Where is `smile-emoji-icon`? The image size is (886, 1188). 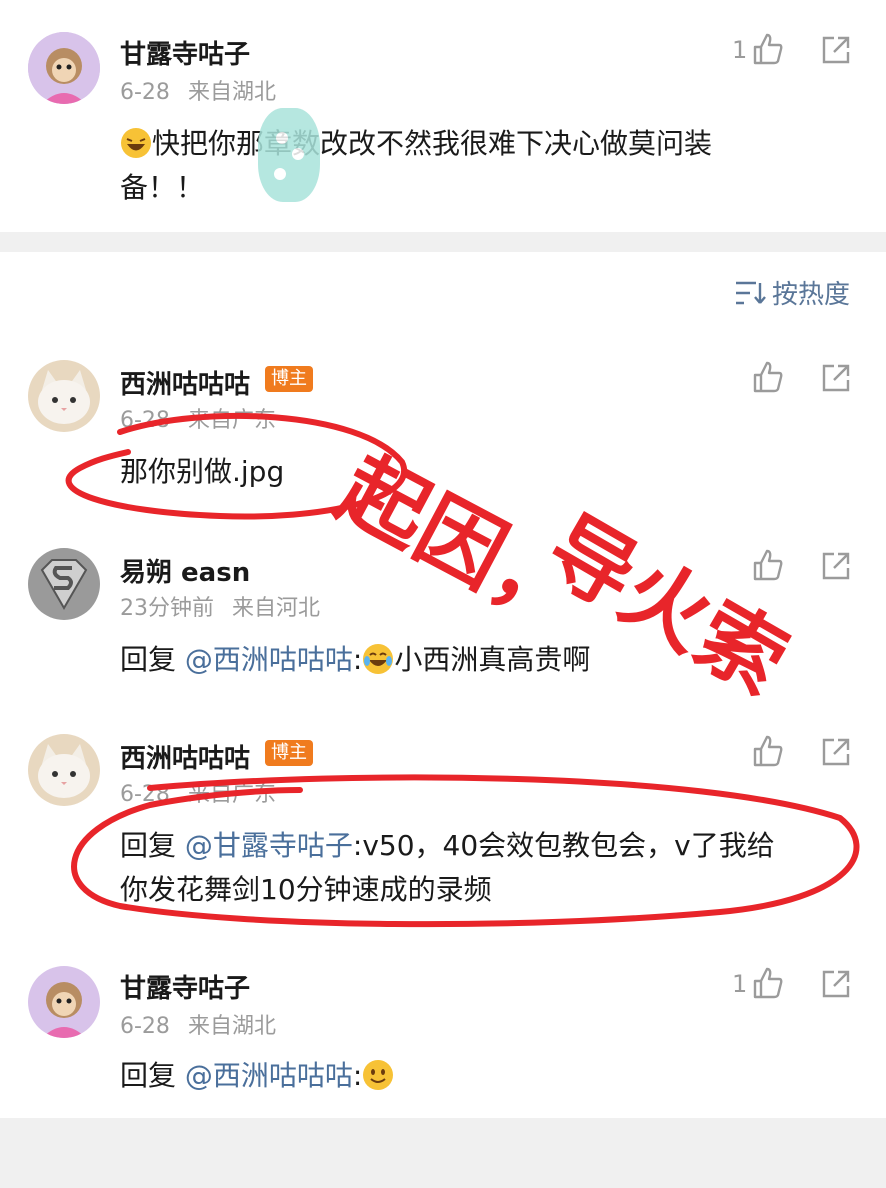 smile-emoji-icon is located at coordinates (378, 1075).